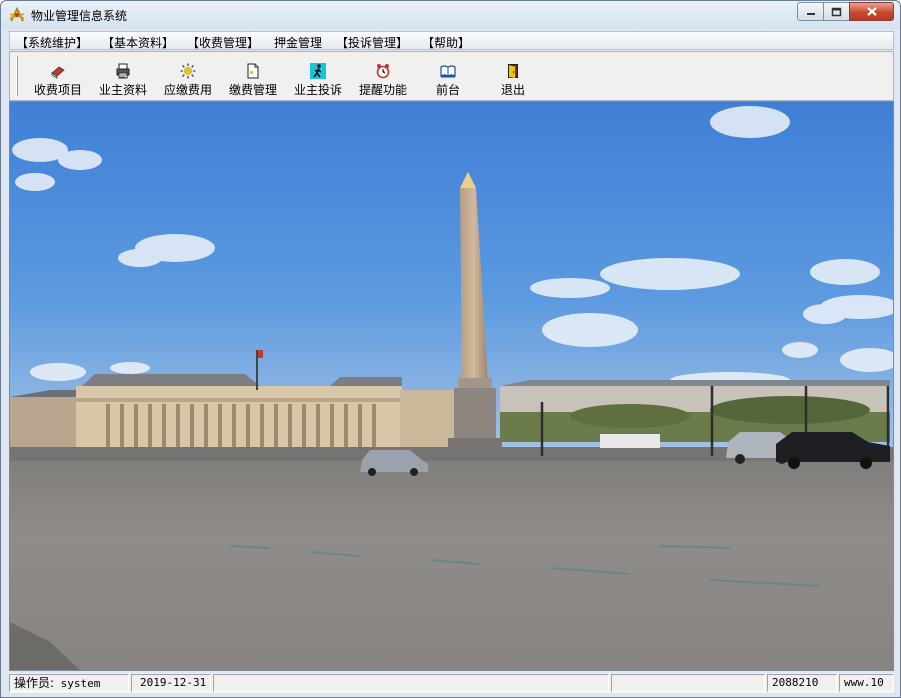  What do you see at coordinates (318, 71) in the screenshot?
I see `walking-person-icon` at bounding box center [318, 71].